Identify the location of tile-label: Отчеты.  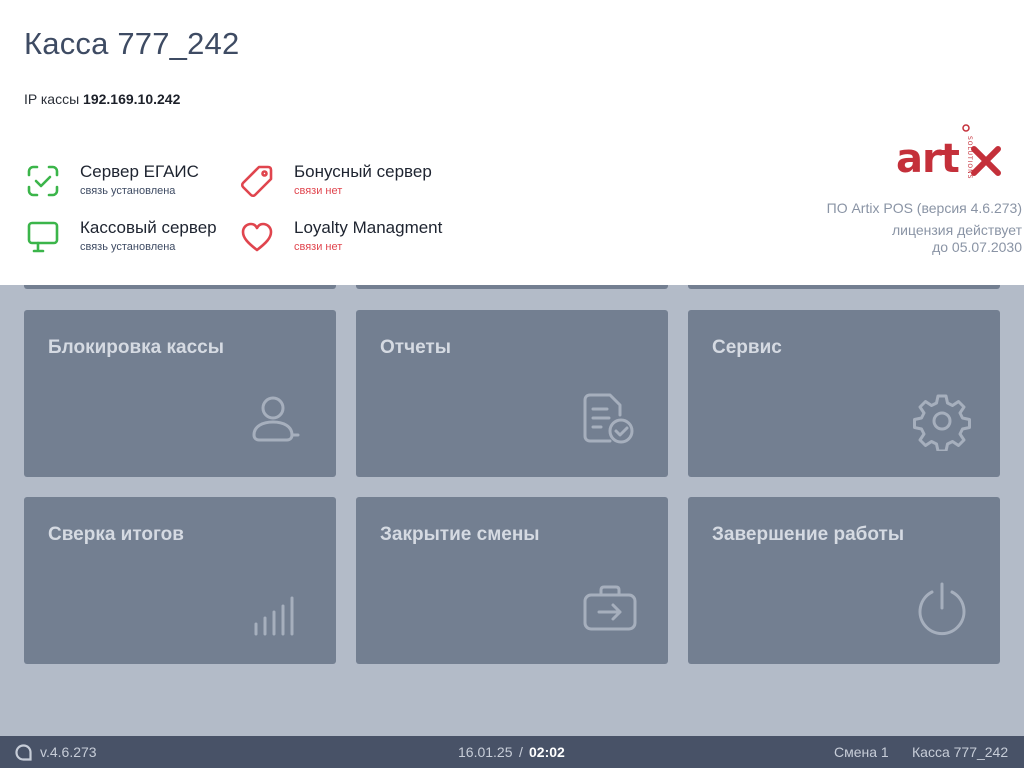
(415, 347).